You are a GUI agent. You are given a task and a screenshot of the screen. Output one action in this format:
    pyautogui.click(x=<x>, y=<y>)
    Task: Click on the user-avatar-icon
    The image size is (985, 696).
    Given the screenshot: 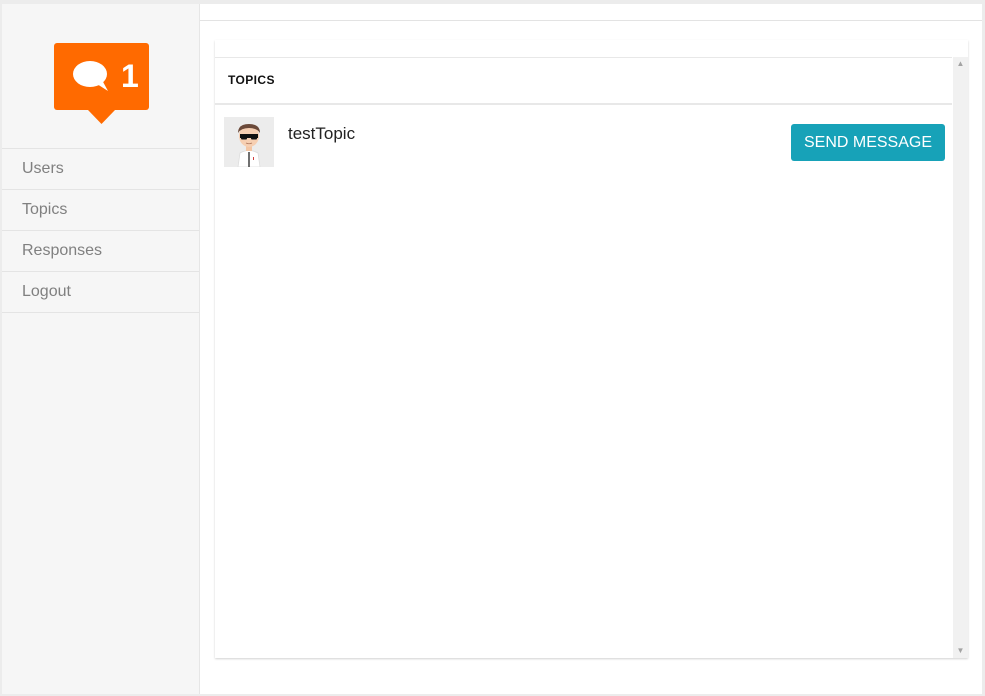 What is the action you would take?
    pyautogui.click(x=249, y=142)
    